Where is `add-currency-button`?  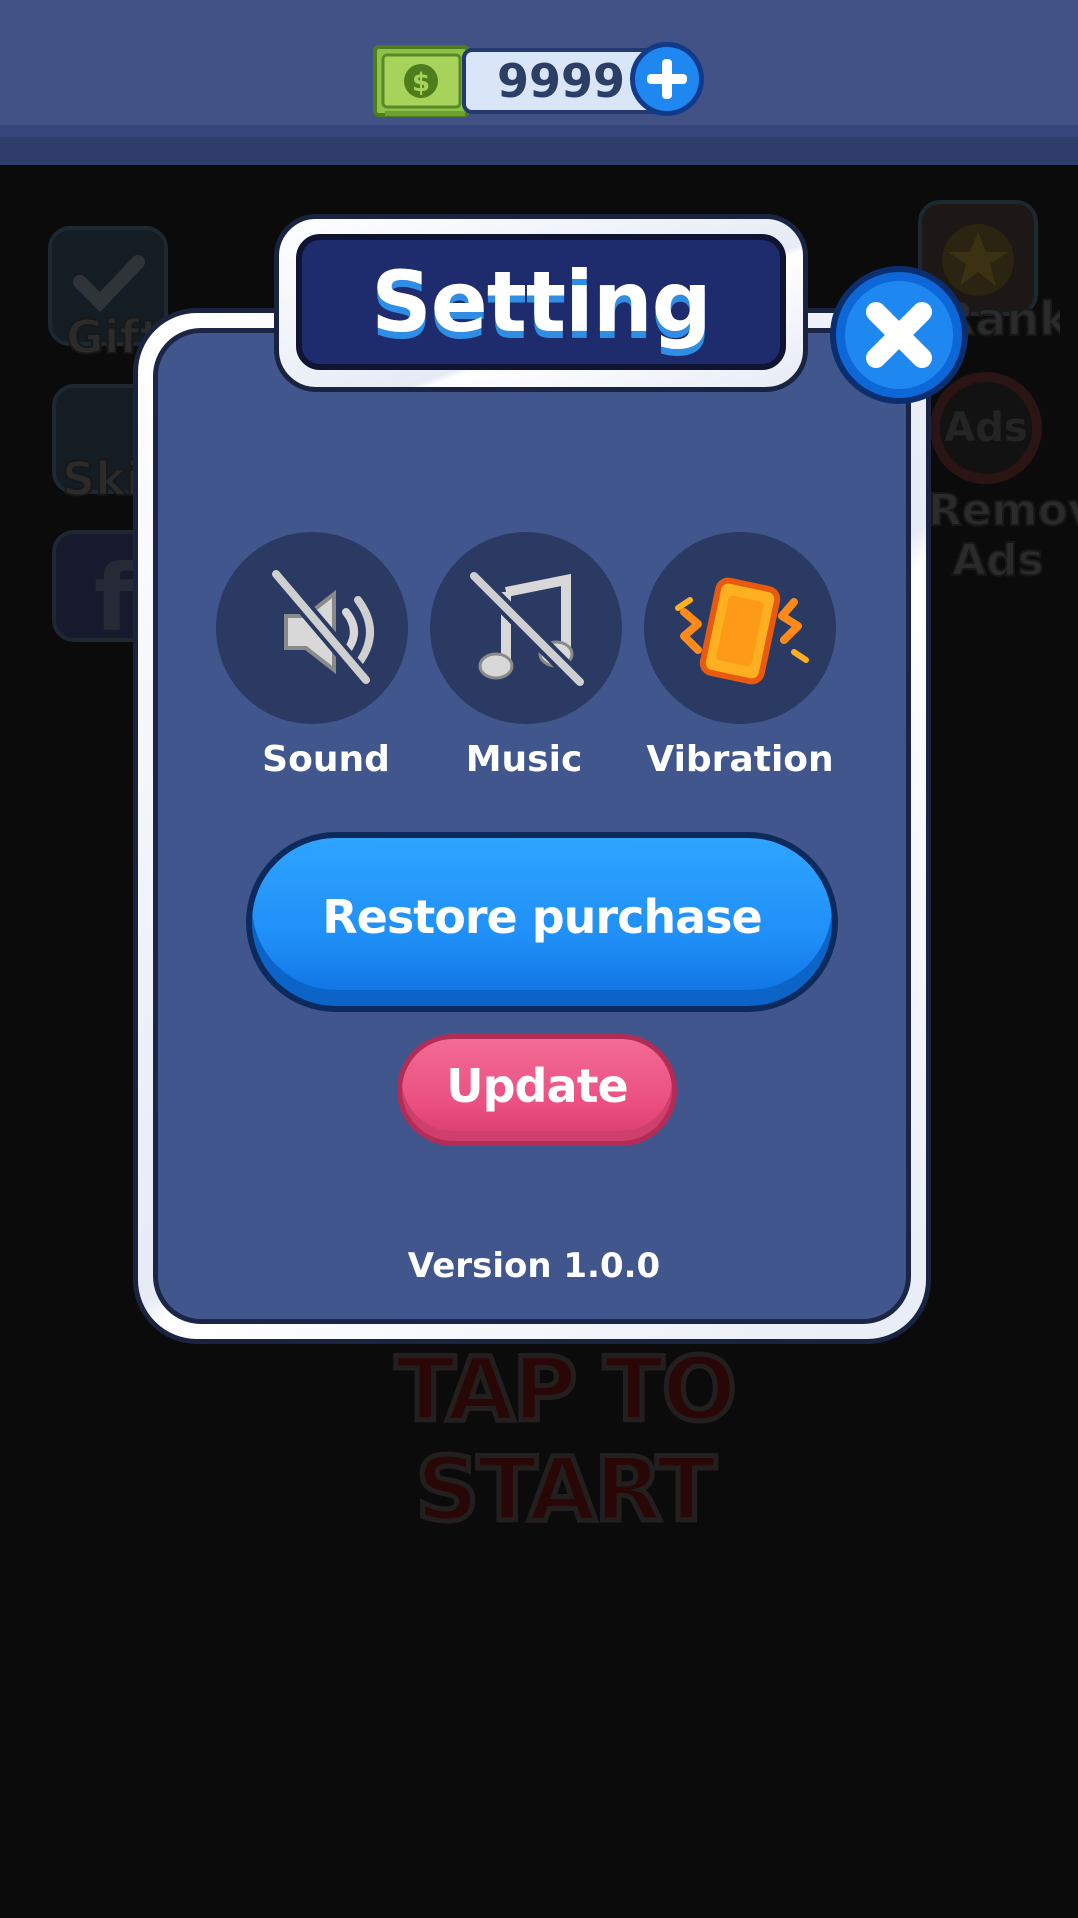
add-currency-button is located at coordinates (667, 79).